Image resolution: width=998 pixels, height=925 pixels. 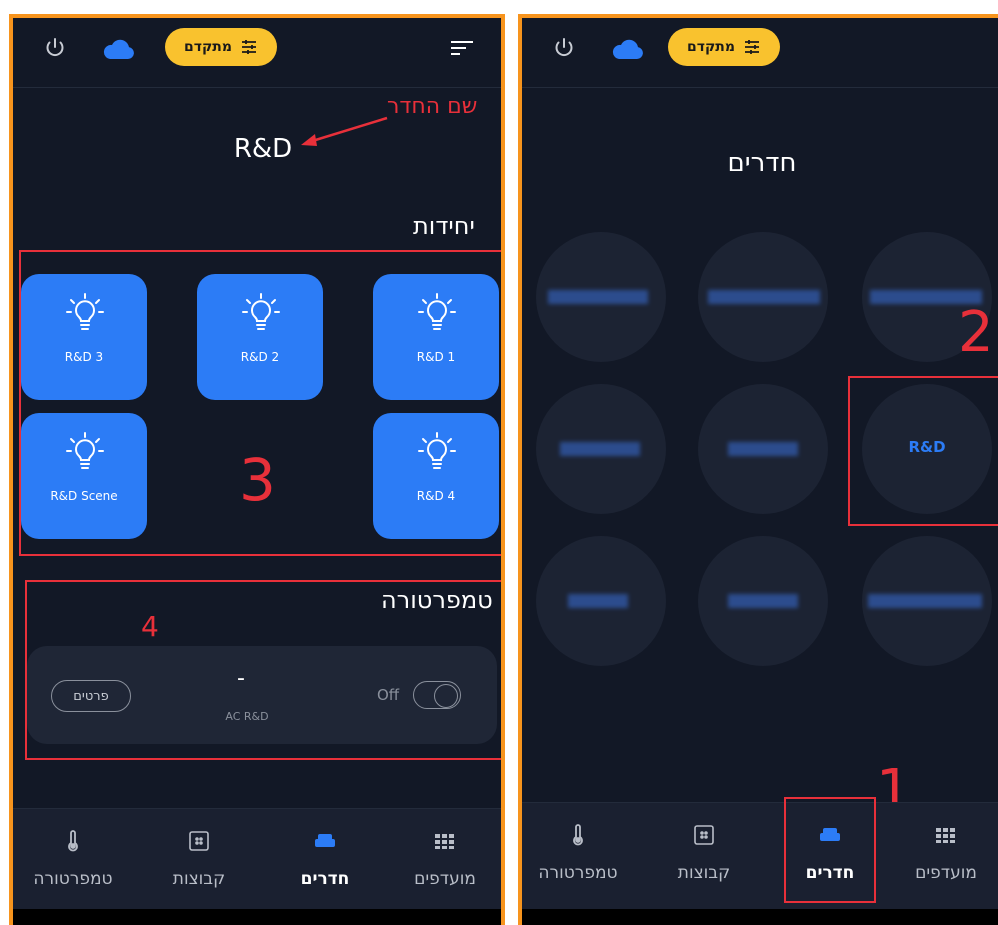 What do you see at coordinates (247, 716) in the screenshot?
I see `ac-name: AC R&D` at bounding box center [247, 716].